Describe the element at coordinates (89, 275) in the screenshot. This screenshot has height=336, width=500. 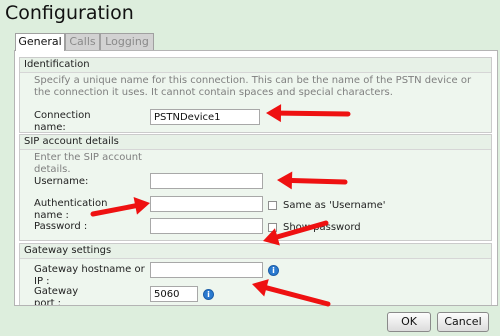
I see `gateway-hostname-label: Gateway hostname or IP :` at that location.